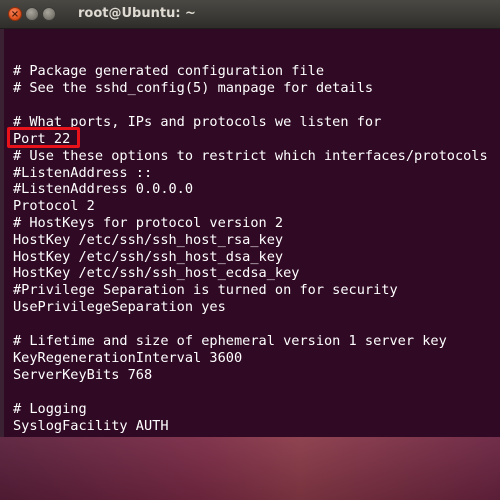  What do you see at coordinates (49, 14) in the screenshot?
I see `maximize-icon` at bounding box center [49, 14].